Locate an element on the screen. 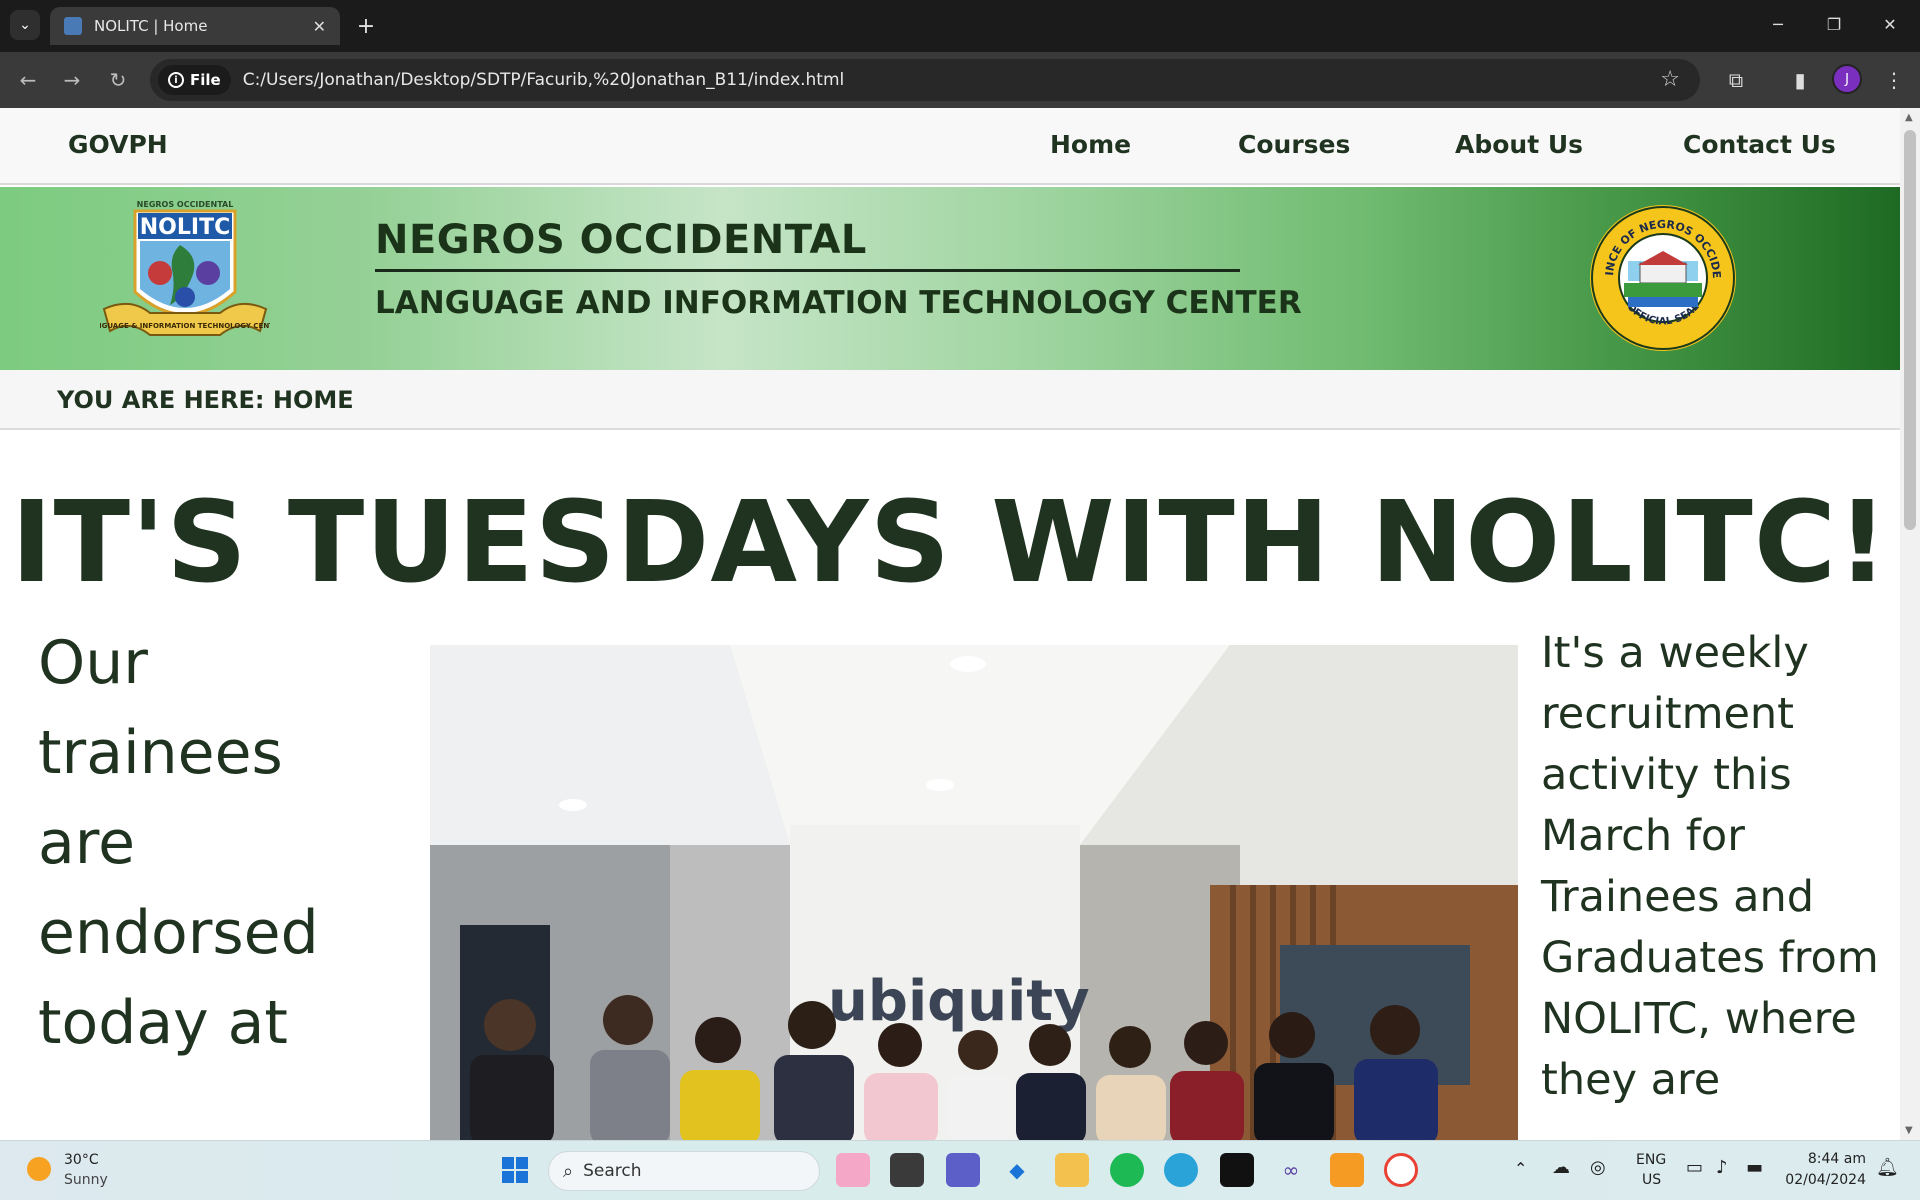  govph-link: GOVPH is located at coordinates (118, 144).